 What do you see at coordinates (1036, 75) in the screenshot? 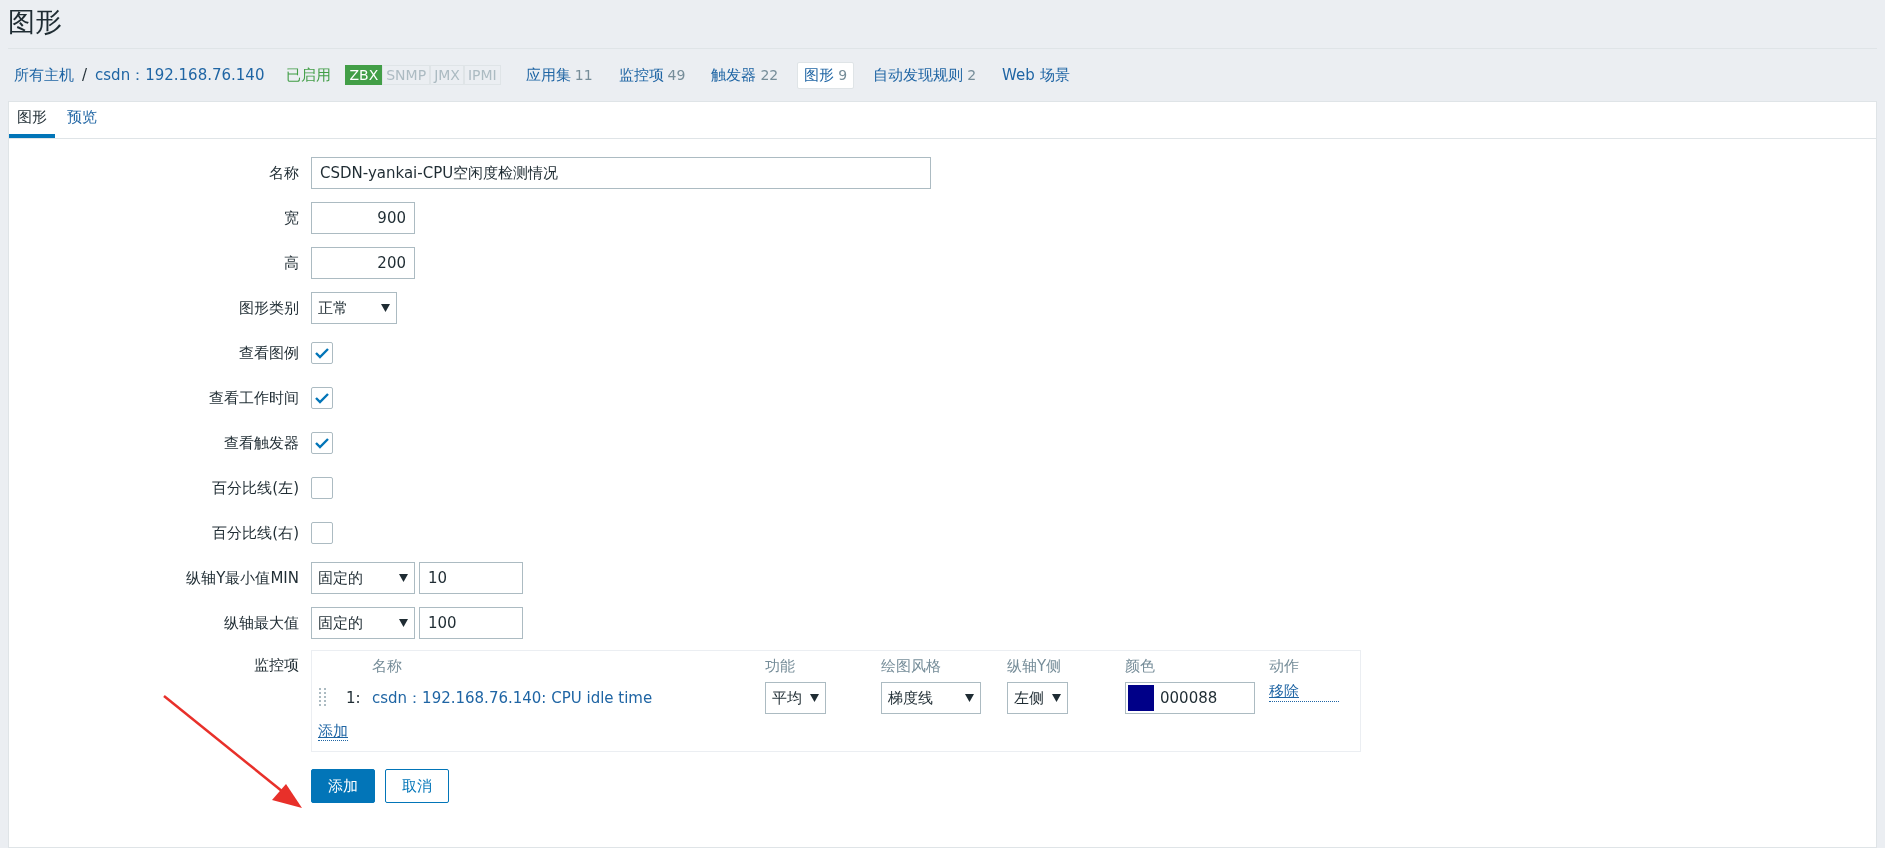
I see `nav-link: Web 场景` at bounding box center [1036, 75].